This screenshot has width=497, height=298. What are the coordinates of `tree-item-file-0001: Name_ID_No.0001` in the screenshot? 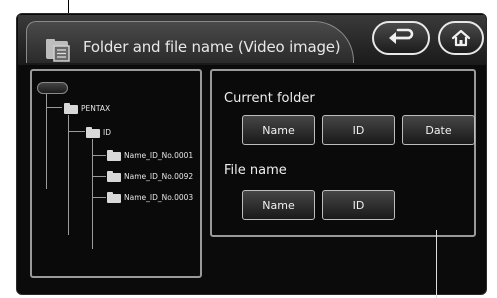 It's located at (154, 155).